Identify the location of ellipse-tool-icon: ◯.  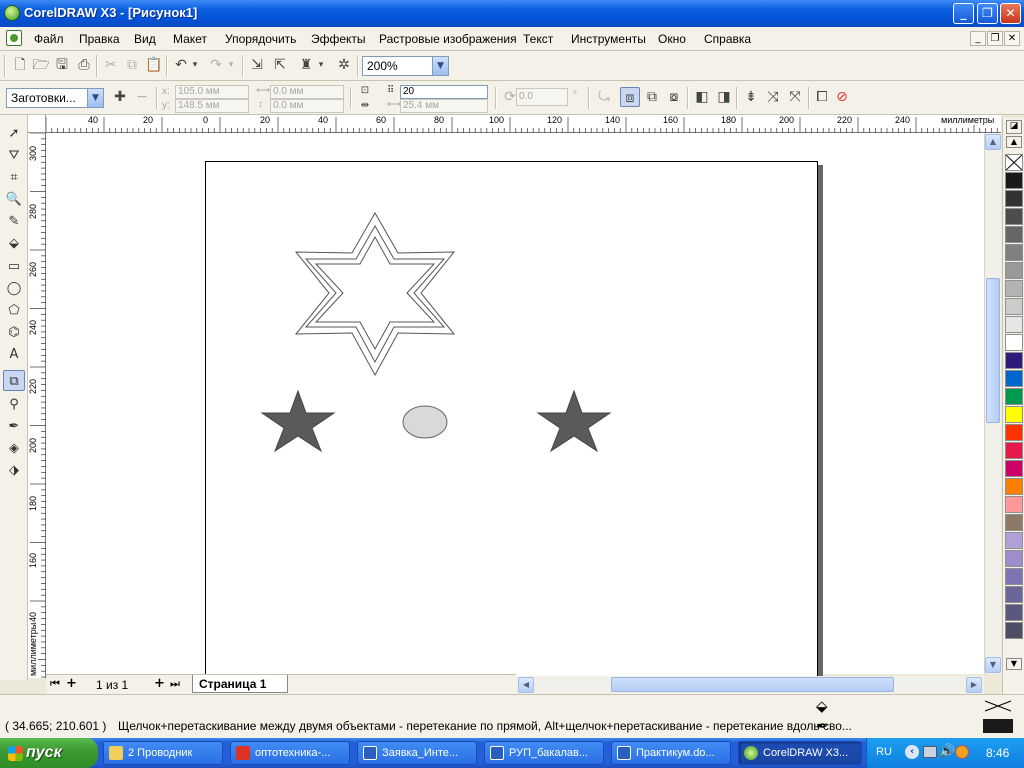
(14, 288).